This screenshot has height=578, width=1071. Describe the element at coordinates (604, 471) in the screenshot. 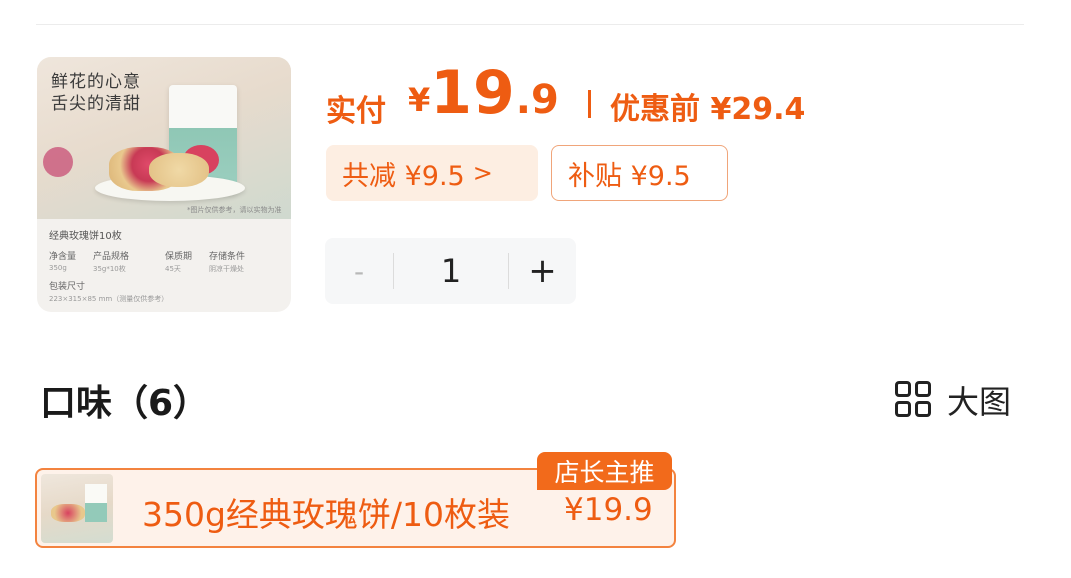

I see `recommended-badge: 店长主推` at that location.